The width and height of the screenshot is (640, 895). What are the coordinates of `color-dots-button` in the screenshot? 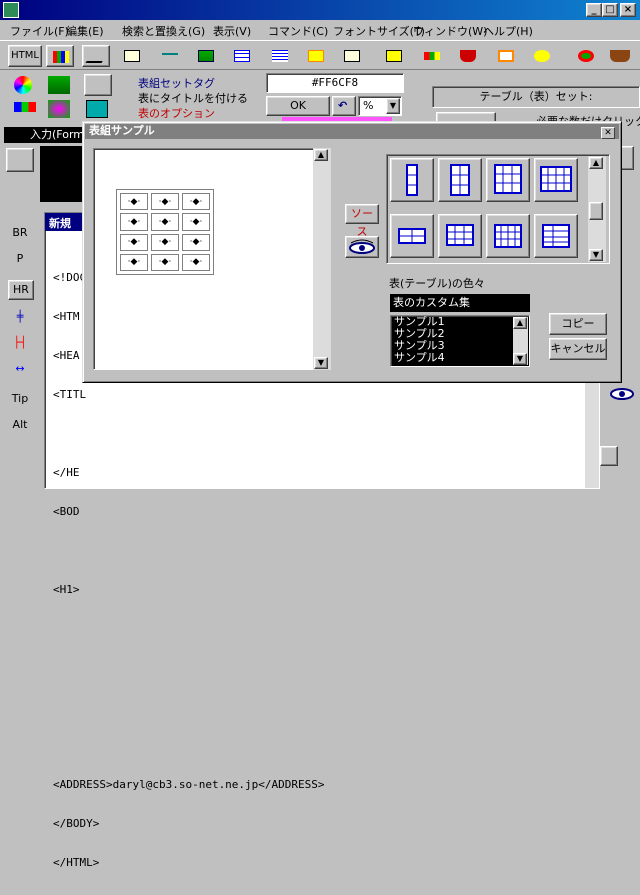 It's located at (432, 56).